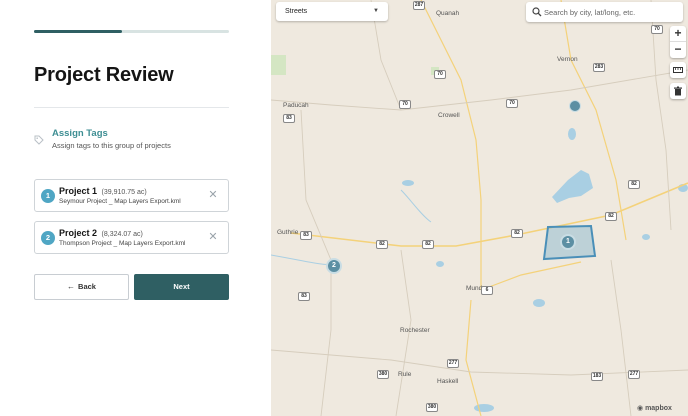 The height and width of the screenshot is (416, 688). I want to click on project-number-badge: 1, so click(48, 196).